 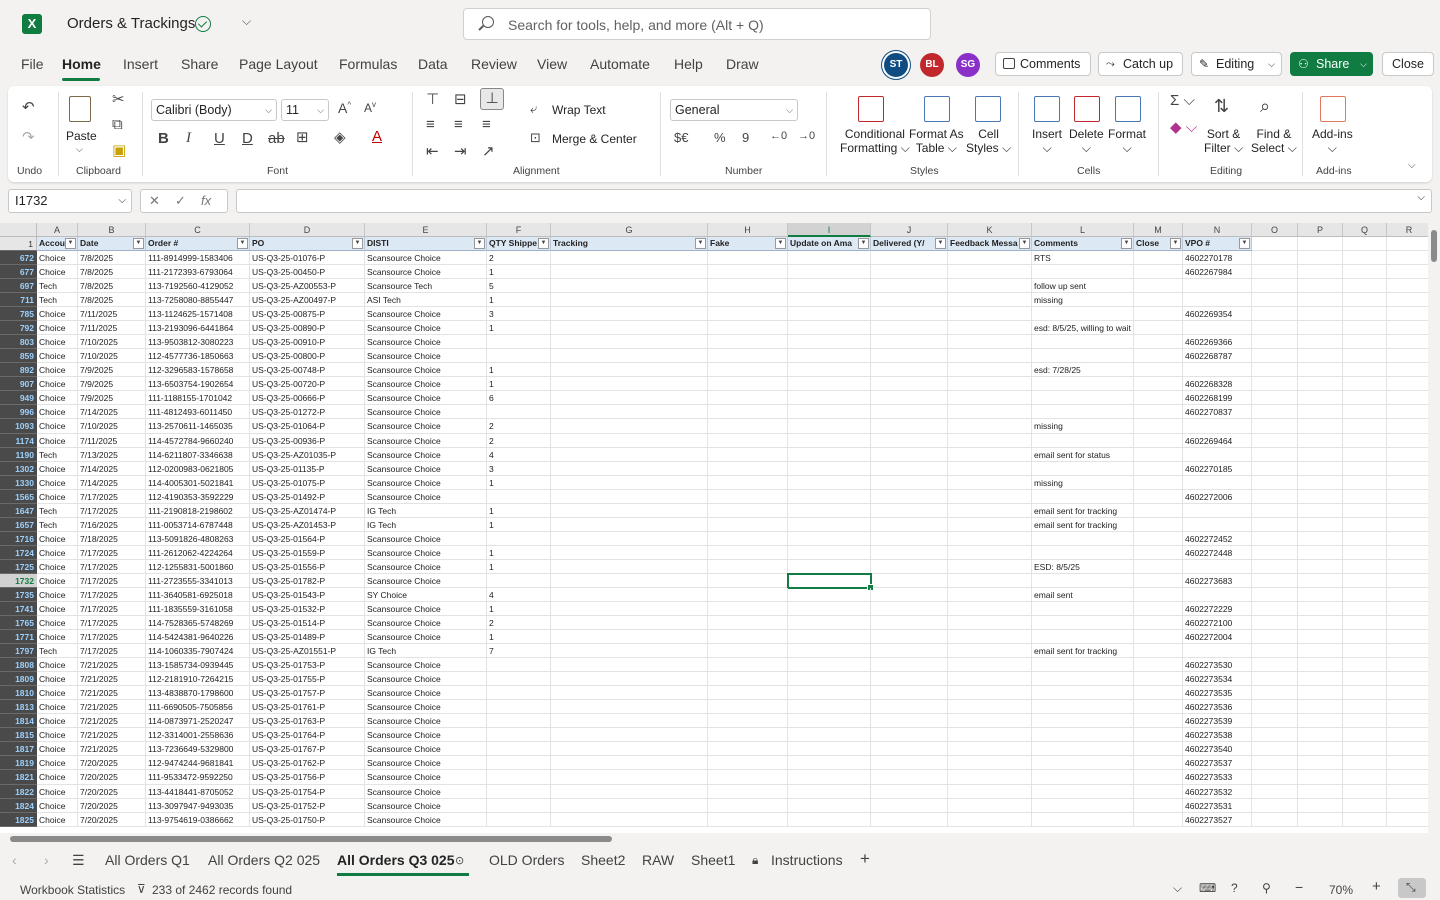 What do you see at coordinates (307, 679) in the screenshot?
I see `cell: US-Q3-25-01755-P` at bounding box center [307, 679].